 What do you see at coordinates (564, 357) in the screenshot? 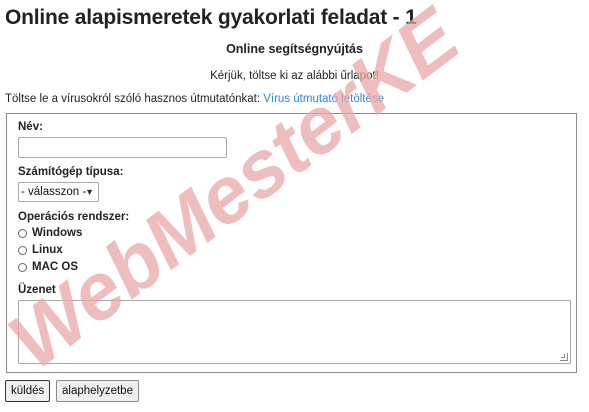
I see `resize-grip-icon` at bounding box center [564, 357].